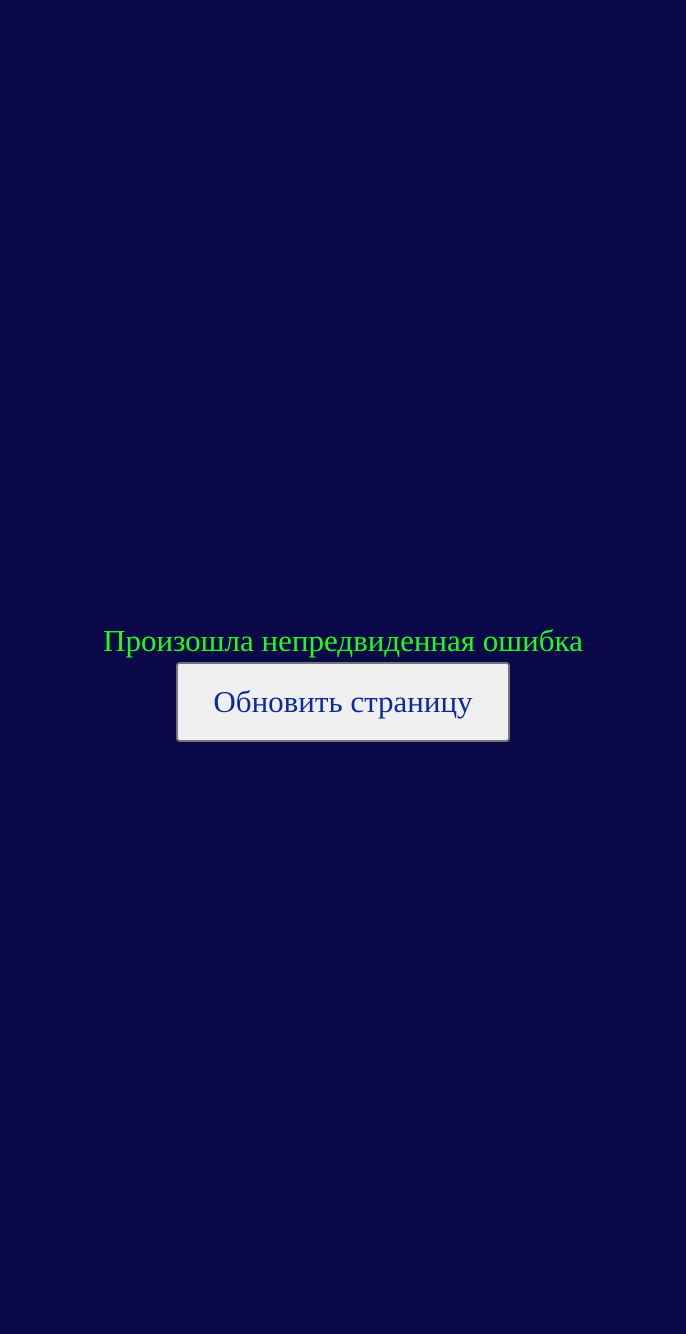  What do you see at coordinates (343, 702) in the screenshot?
I see `reload-page-button: Обновить страницу` at bounding box center [343, 702].